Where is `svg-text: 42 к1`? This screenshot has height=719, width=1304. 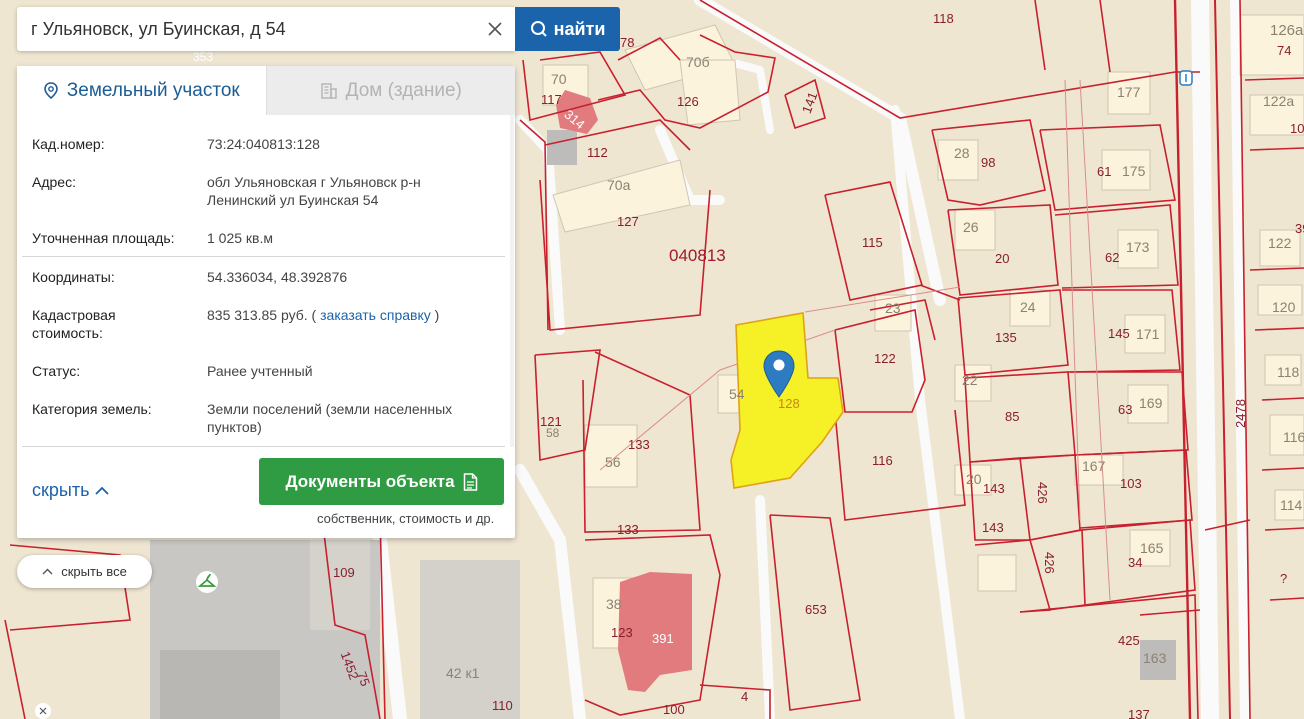 svg-text: 42 к1 is located at coordinates (463, 673).